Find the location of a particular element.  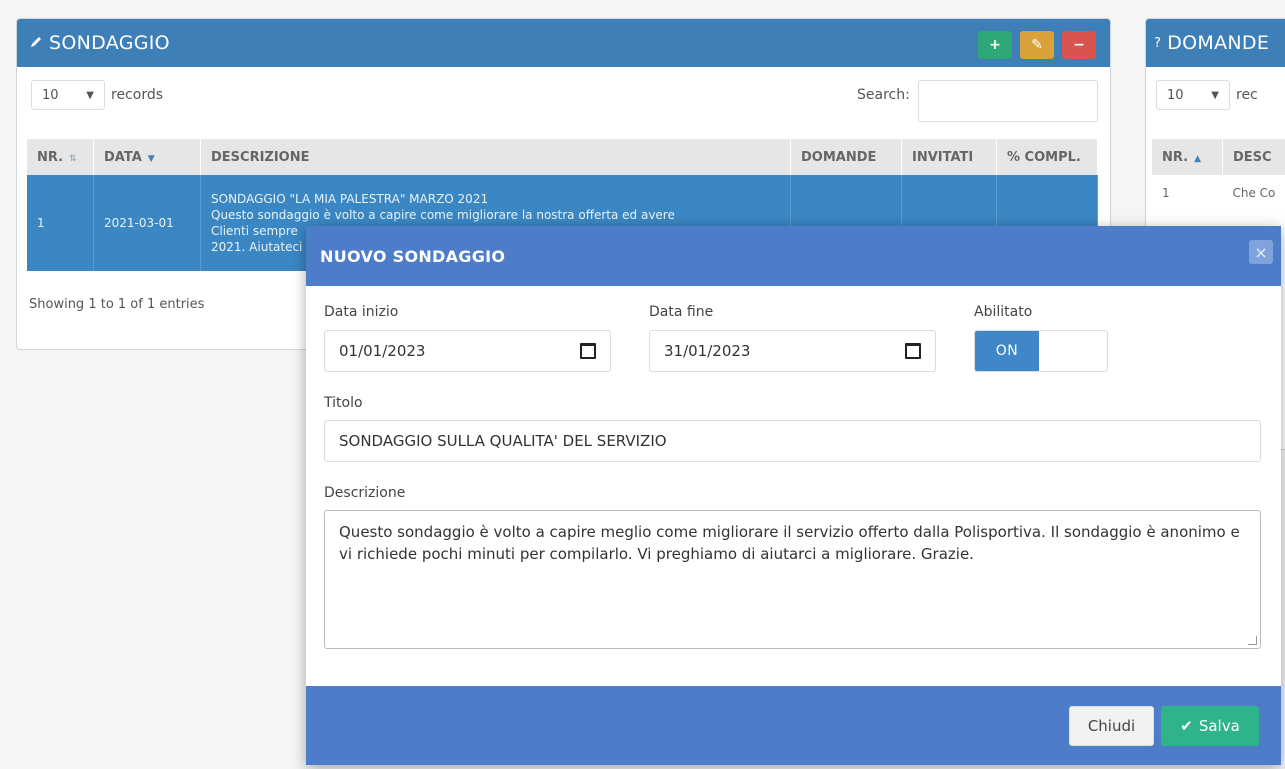

domande-panel-header: ? DOMANDE is located at coordinates (1215, 43).